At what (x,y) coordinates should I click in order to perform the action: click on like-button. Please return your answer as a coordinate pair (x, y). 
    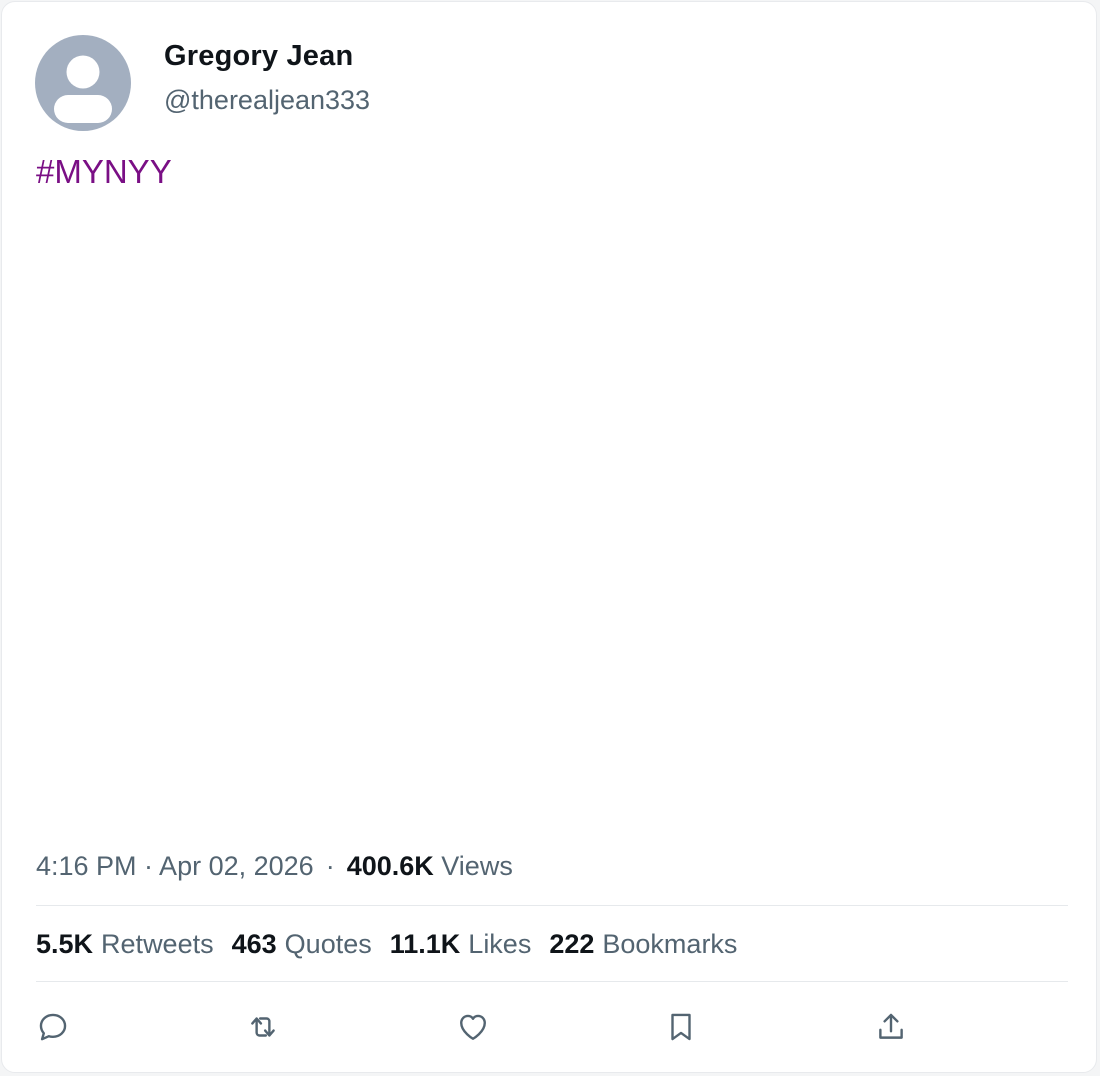
    Looking at the image, I should click on (473, 1027).